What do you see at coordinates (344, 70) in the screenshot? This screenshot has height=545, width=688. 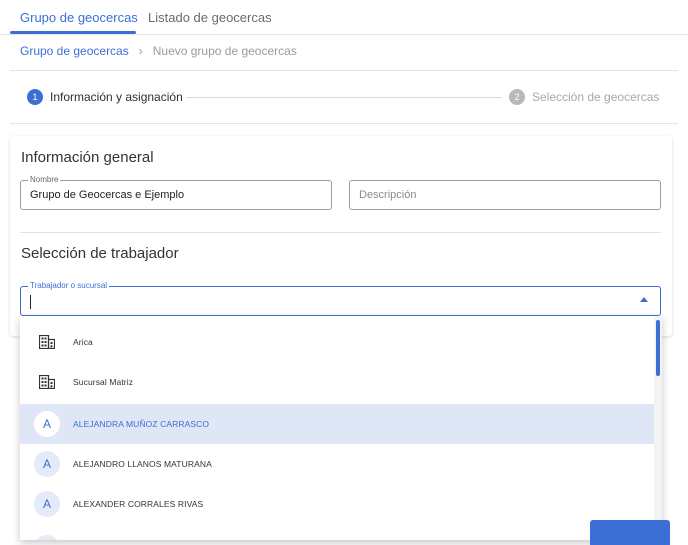 I see `breadcrumb-divider` at bounding box center [344, 70].